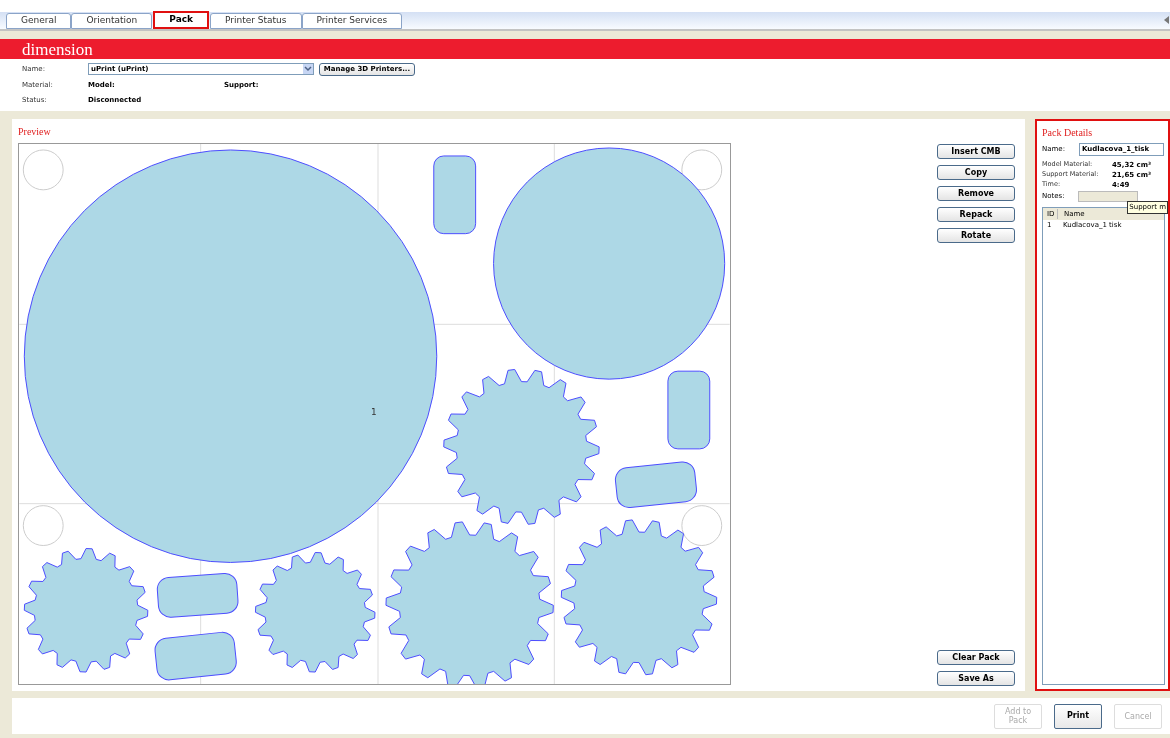 This screenshot has height=738, width=1170. What do you see at coordinates (976, 235) in the screenshot?
I see `action-button: Rotate` at bounding box center [976, 235].